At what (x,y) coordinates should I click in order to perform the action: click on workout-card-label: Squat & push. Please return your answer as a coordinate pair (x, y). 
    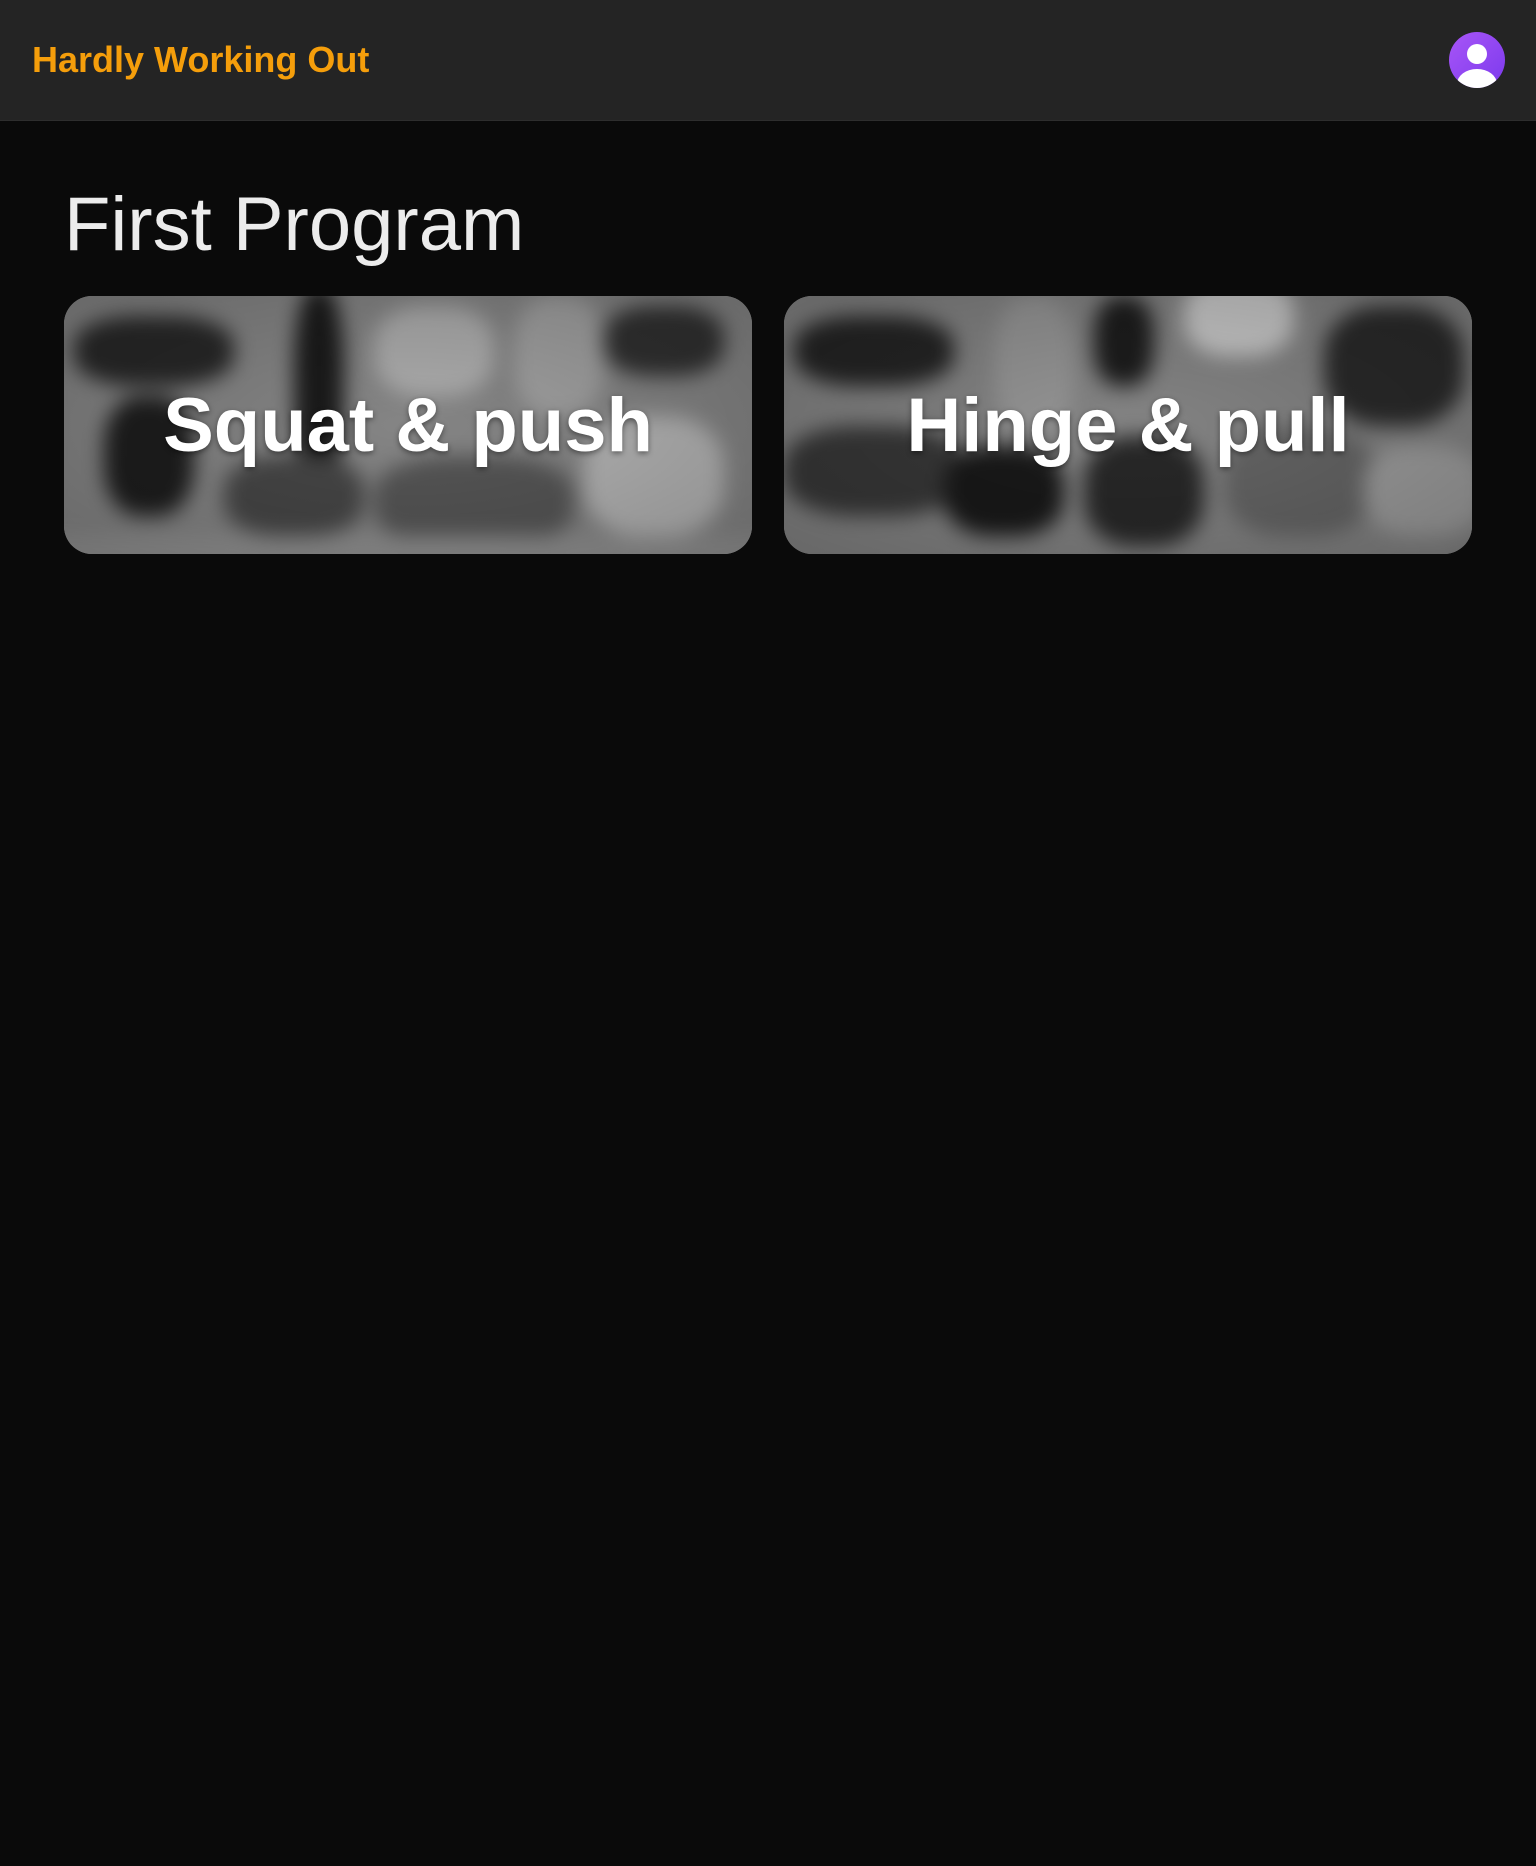
    Looking at the image, I should click on (408, 425).